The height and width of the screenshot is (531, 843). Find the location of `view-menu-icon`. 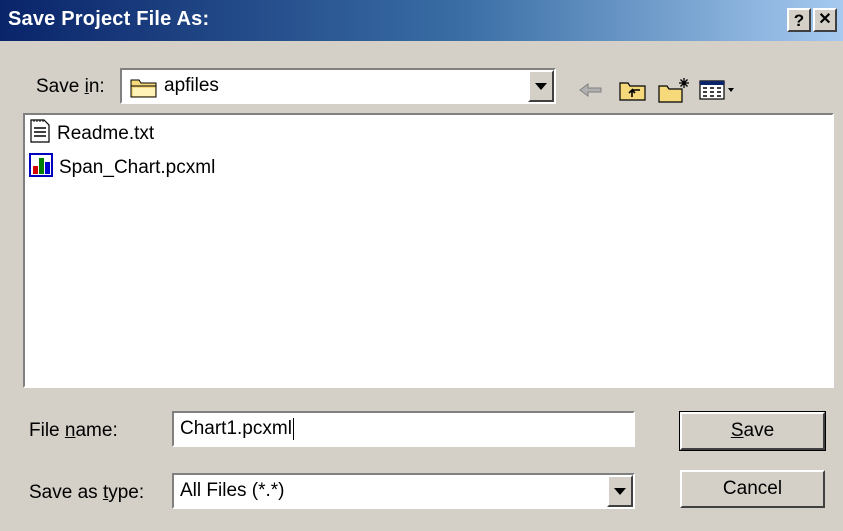

view-menu-icon is located at coordinates (718, 90).